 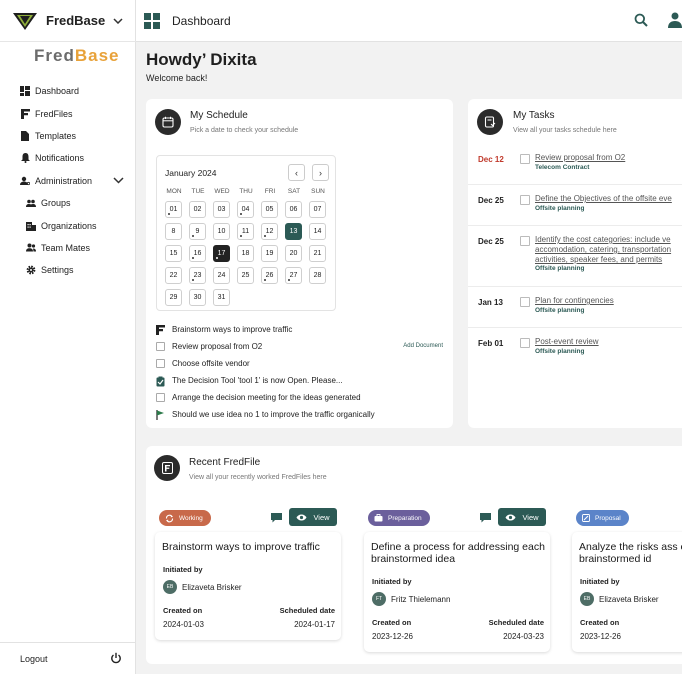 What do you see at coordinates (221, 297) in the screenshot?
I see `calendar-day: 31` at bounding box center [221, 297].